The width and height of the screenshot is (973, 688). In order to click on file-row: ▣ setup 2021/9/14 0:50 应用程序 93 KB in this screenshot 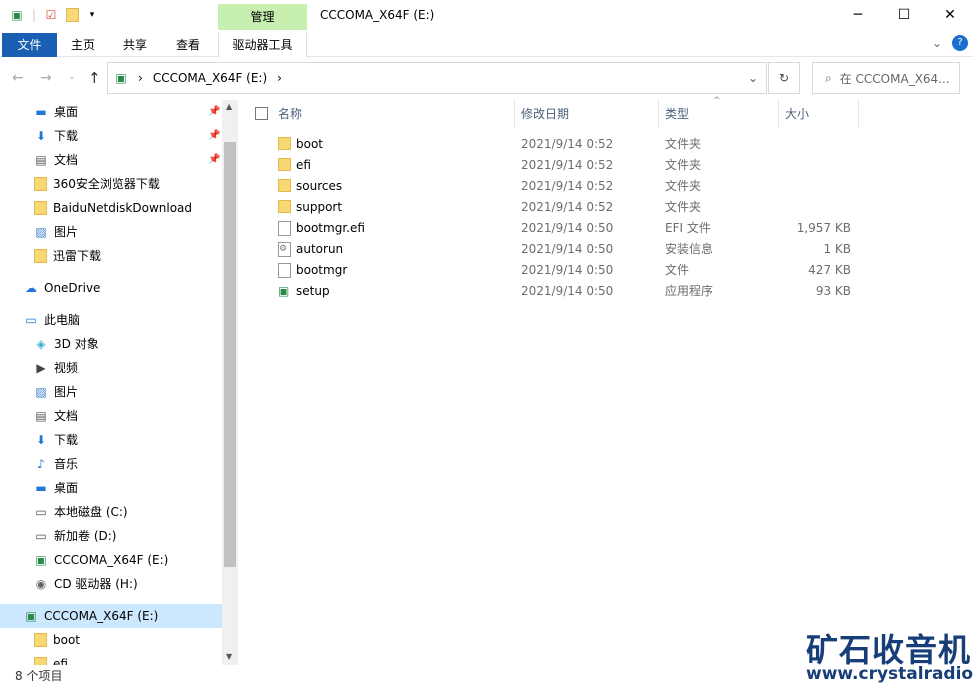, I will do `click(565, 291)`.